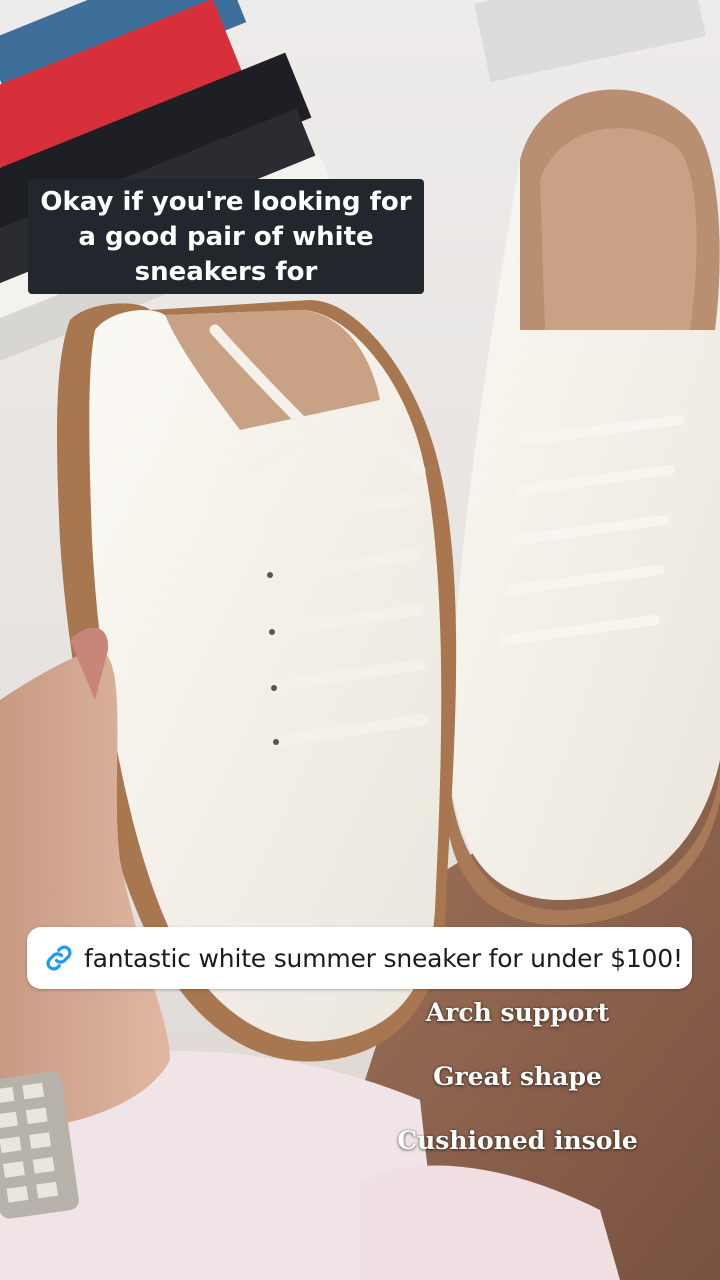 This screenshot has width=720, height=1280. Describe the element at coordinates (226, 272) in the screenshot. I see `caption-line-3: sneakers for` at that location.